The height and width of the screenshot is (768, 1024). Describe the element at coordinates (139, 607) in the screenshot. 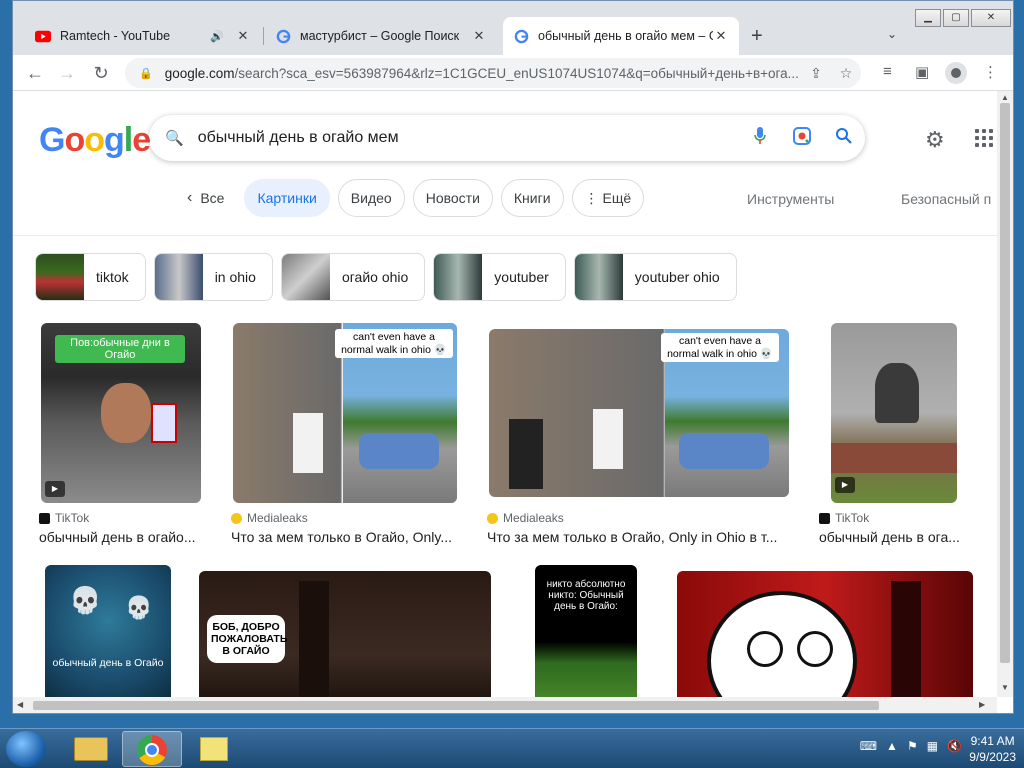

I see `skull-icon: 💀` at that location.